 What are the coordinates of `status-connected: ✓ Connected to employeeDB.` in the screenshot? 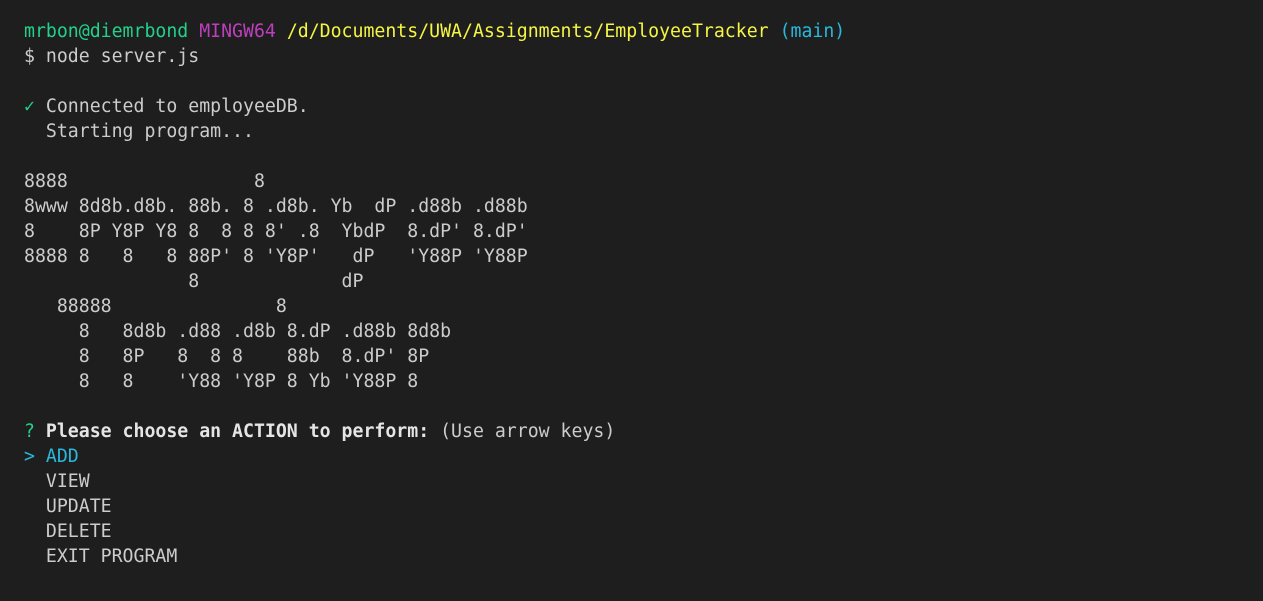 It's located at (643, 106).